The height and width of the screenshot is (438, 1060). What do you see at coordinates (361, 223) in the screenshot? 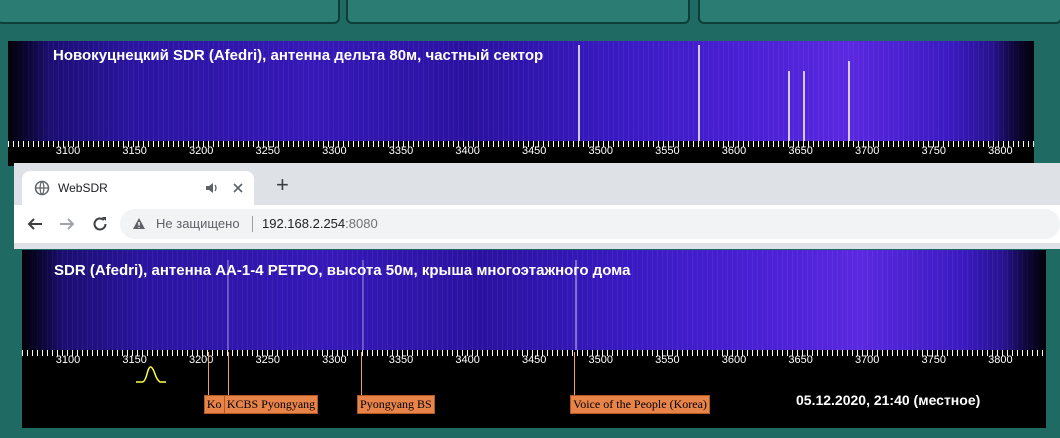
I see `url-port: :8080` at bounding box center [361, 223].